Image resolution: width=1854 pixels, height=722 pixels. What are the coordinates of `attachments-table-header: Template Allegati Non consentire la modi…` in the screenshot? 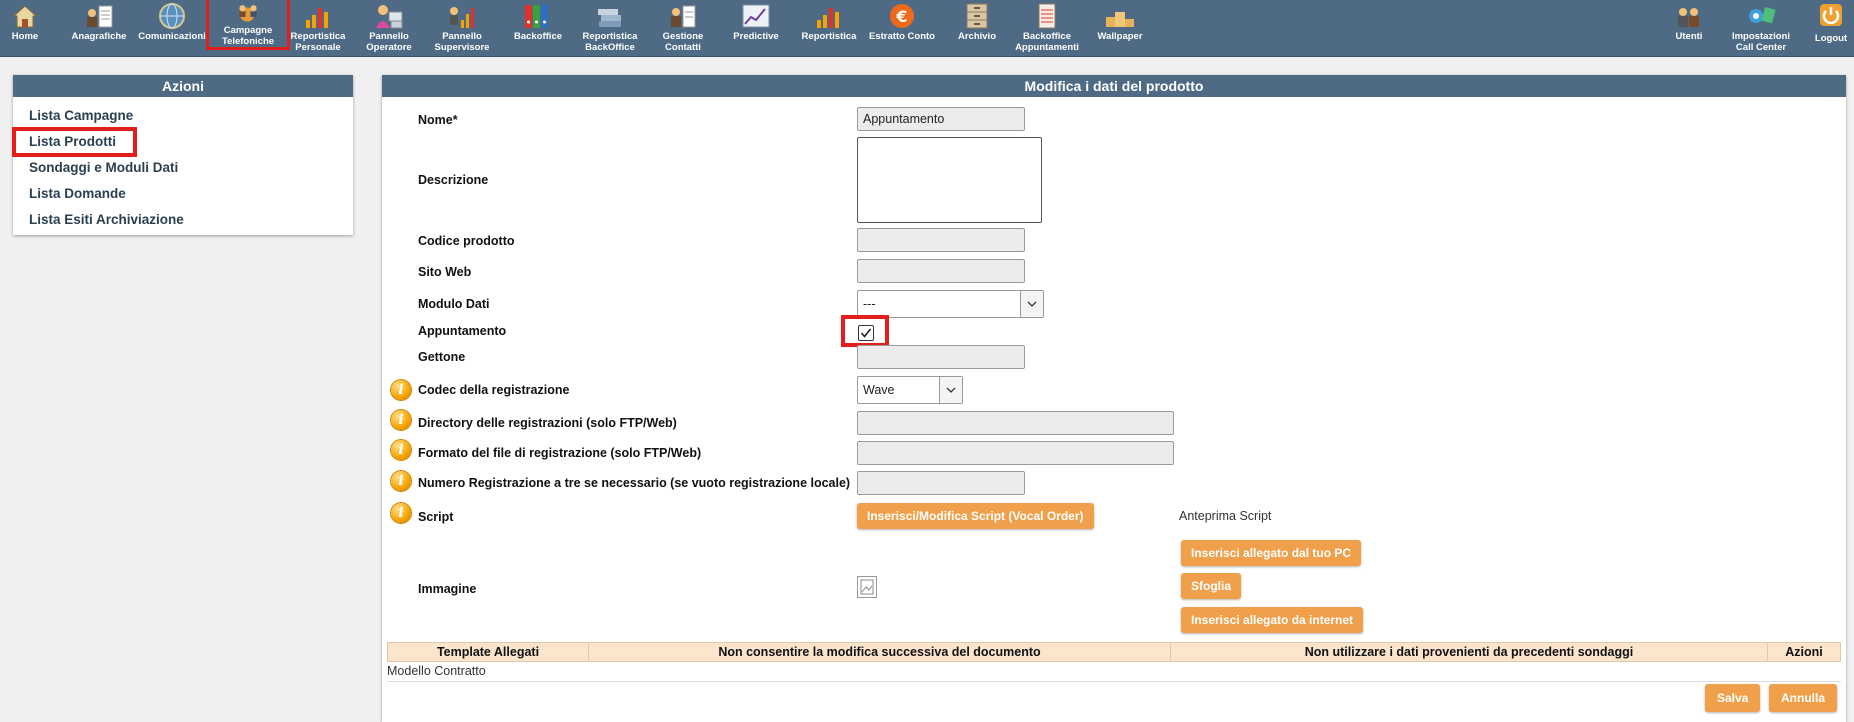 It's located at (1114, 652).